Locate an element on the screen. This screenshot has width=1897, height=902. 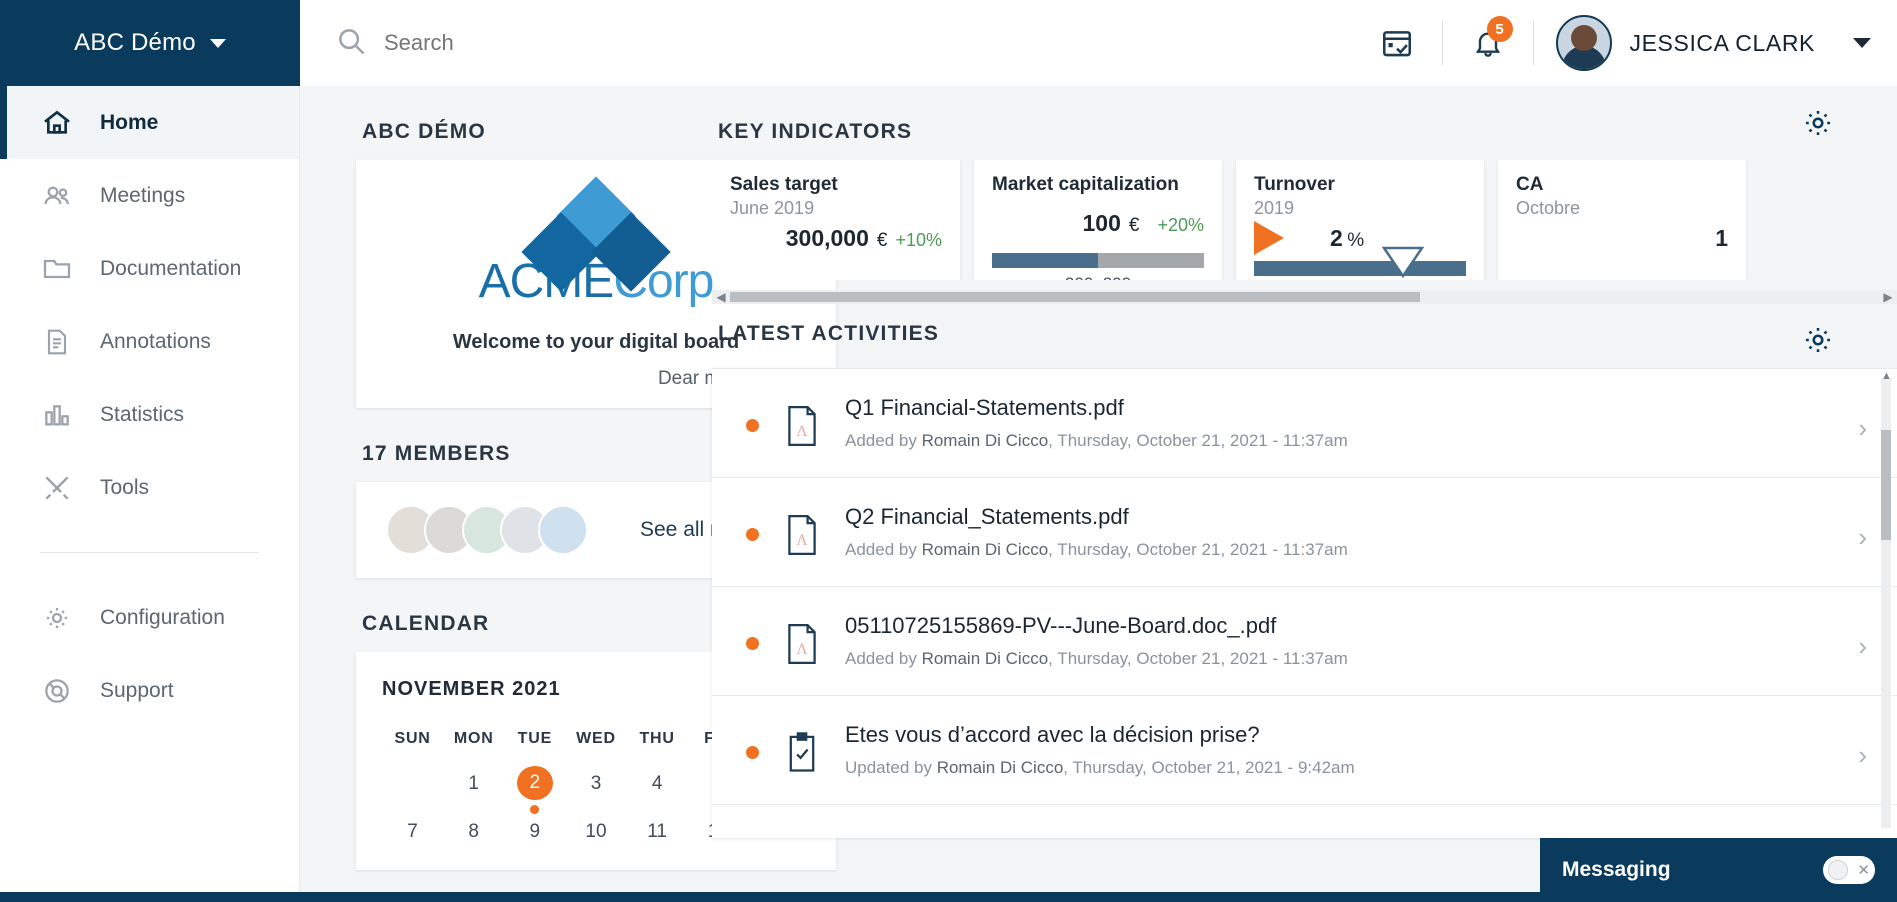
kpi-title: CA is located at coordinates (1530, 184).